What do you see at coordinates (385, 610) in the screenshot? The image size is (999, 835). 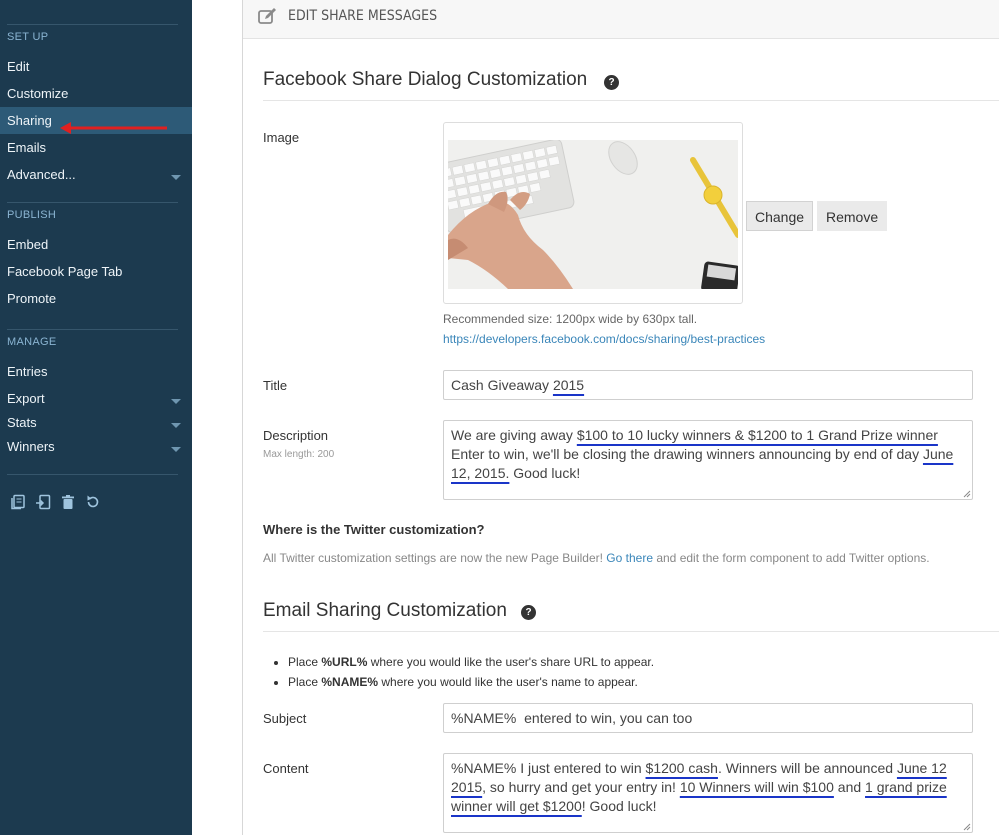 I see `email-section-title: Email Sharing Customization` at bounding box center [385, 610].